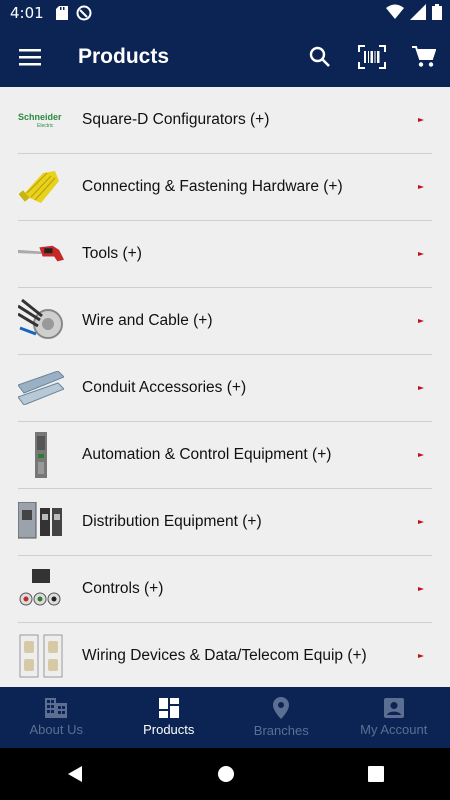 The width and height of the screenshot is (450, 800). Describe the element at coordinates (225, 589) in the screenshot. I see `product-row-controls: Controls (+)` at that location.